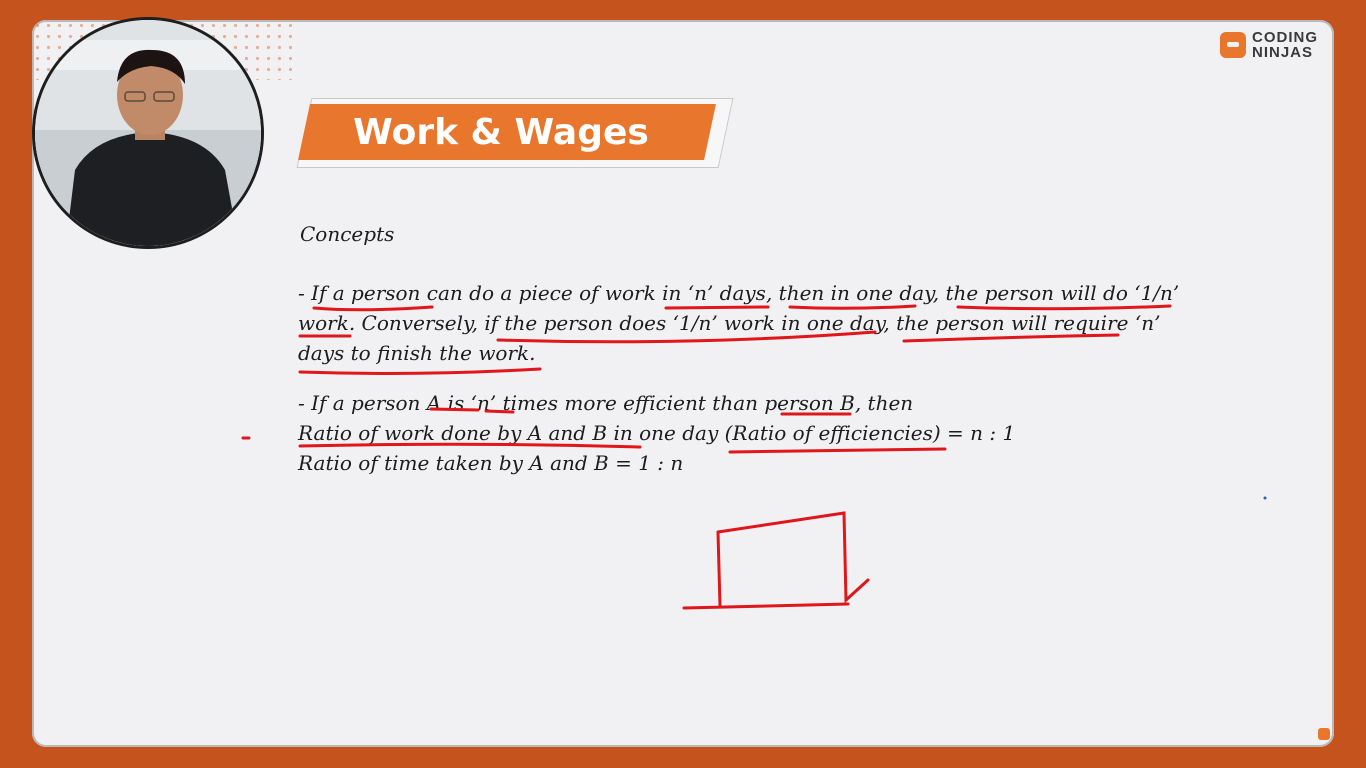 Image resolution: width=1366 pixels, height=768 pixels. I want to click on presenter-webcam, so click(148, 133).